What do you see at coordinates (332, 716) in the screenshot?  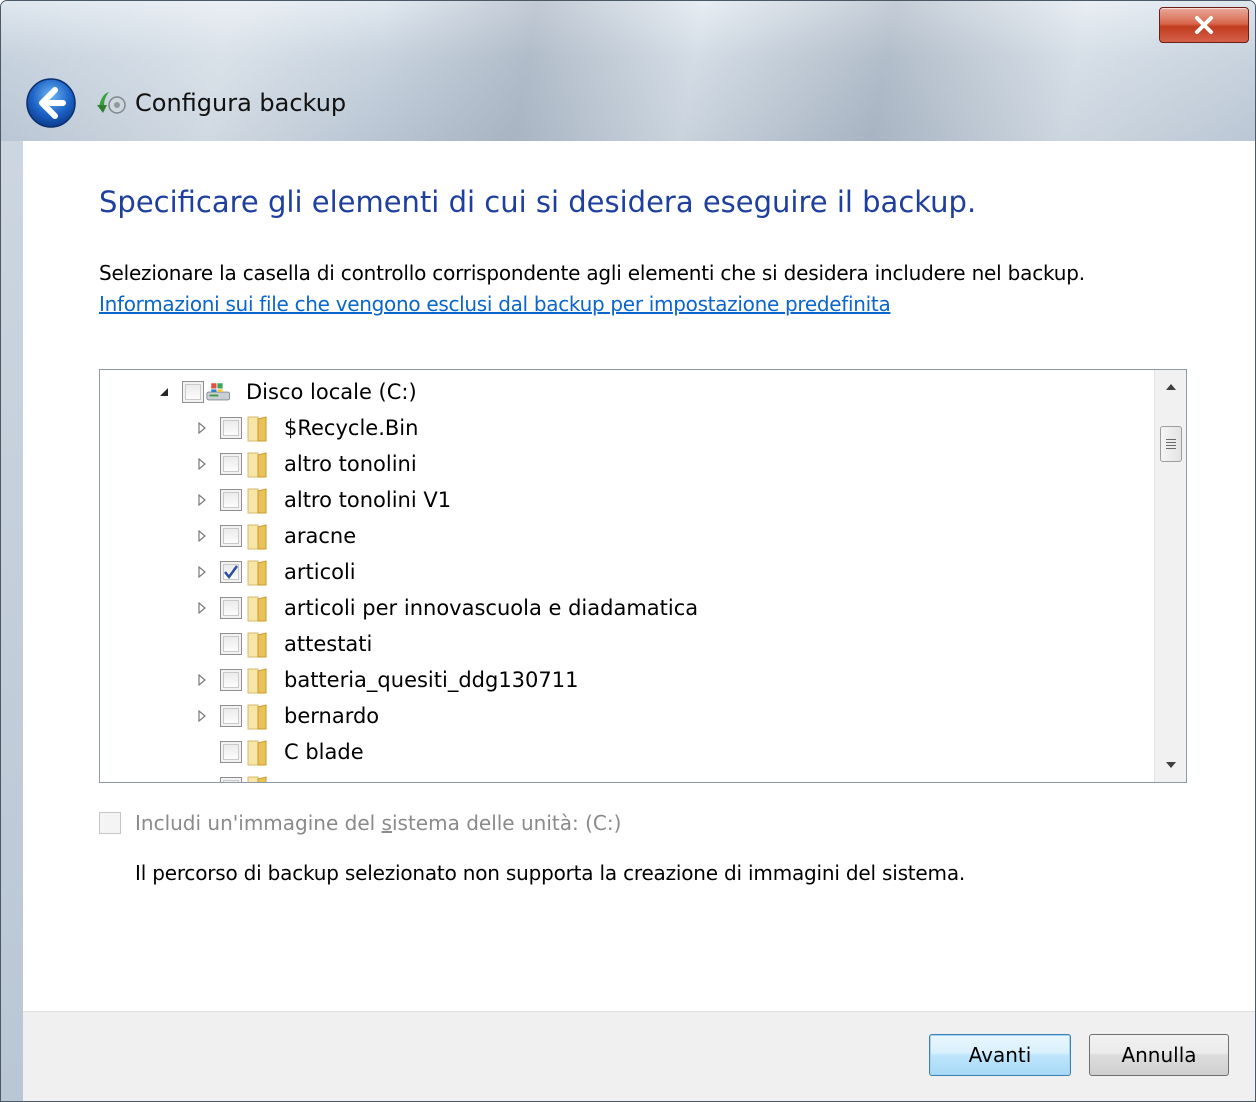 I see `tree-item-label: bernardo` at bounding box center [332, 716].